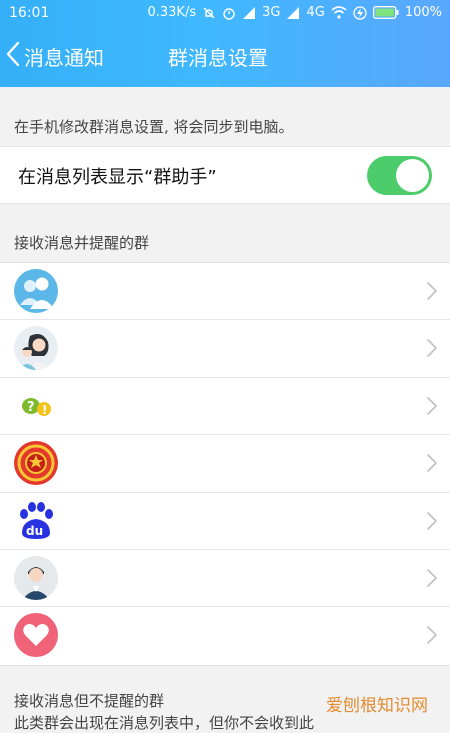 The width and height of the screenshot is (450, 733). I want to click on status-bar: 16:01 0.33K/s 3G 4G 100%, so click(225, 13).